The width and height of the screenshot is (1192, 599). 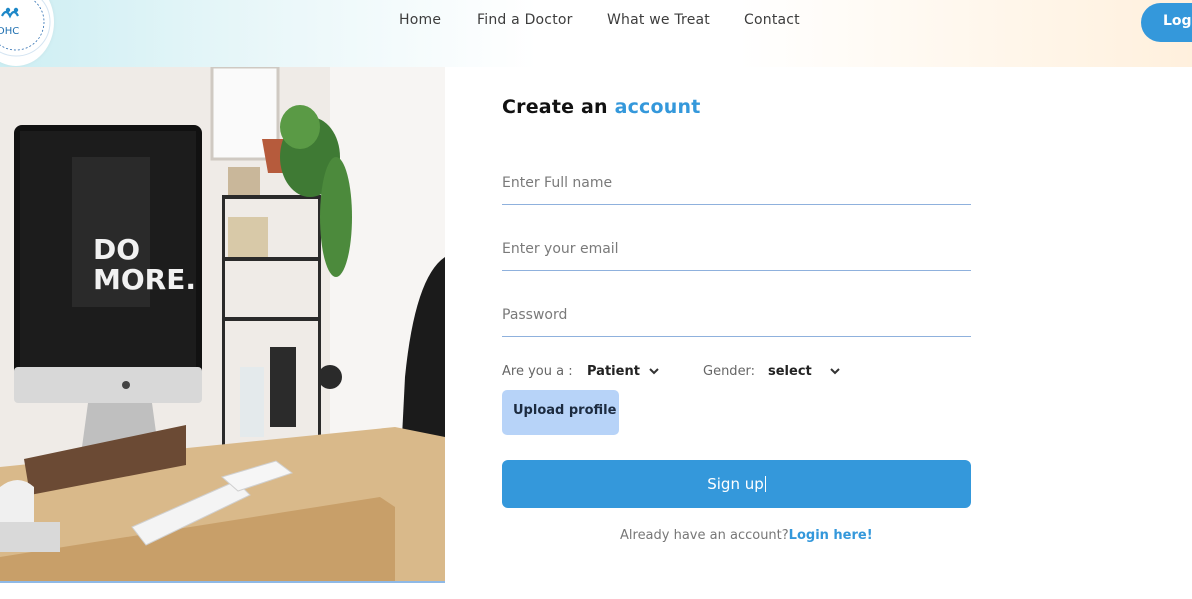 I want to click on login-button: Logi, so click(x=1166, y=22).